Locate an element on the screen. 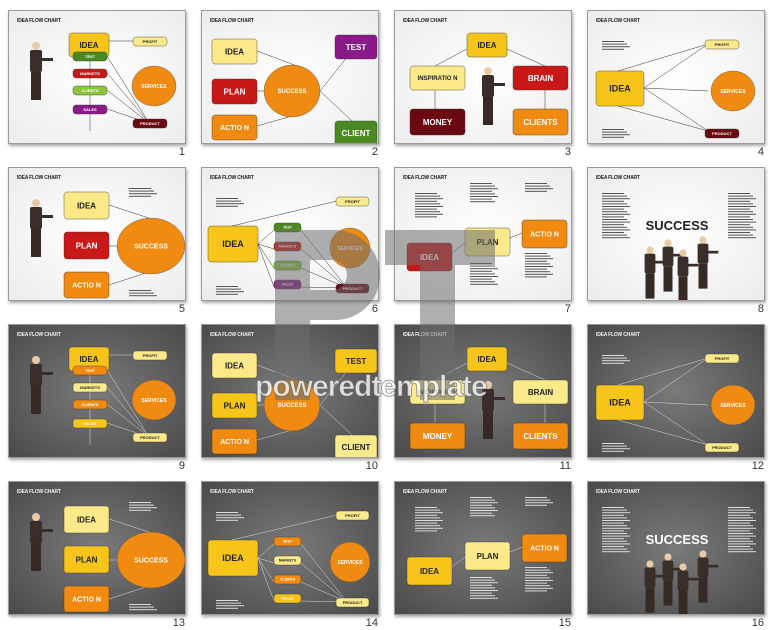 The width and height of the screenshot is (770, 630). svg-text: PLAN is located at coordinates (87, 559).